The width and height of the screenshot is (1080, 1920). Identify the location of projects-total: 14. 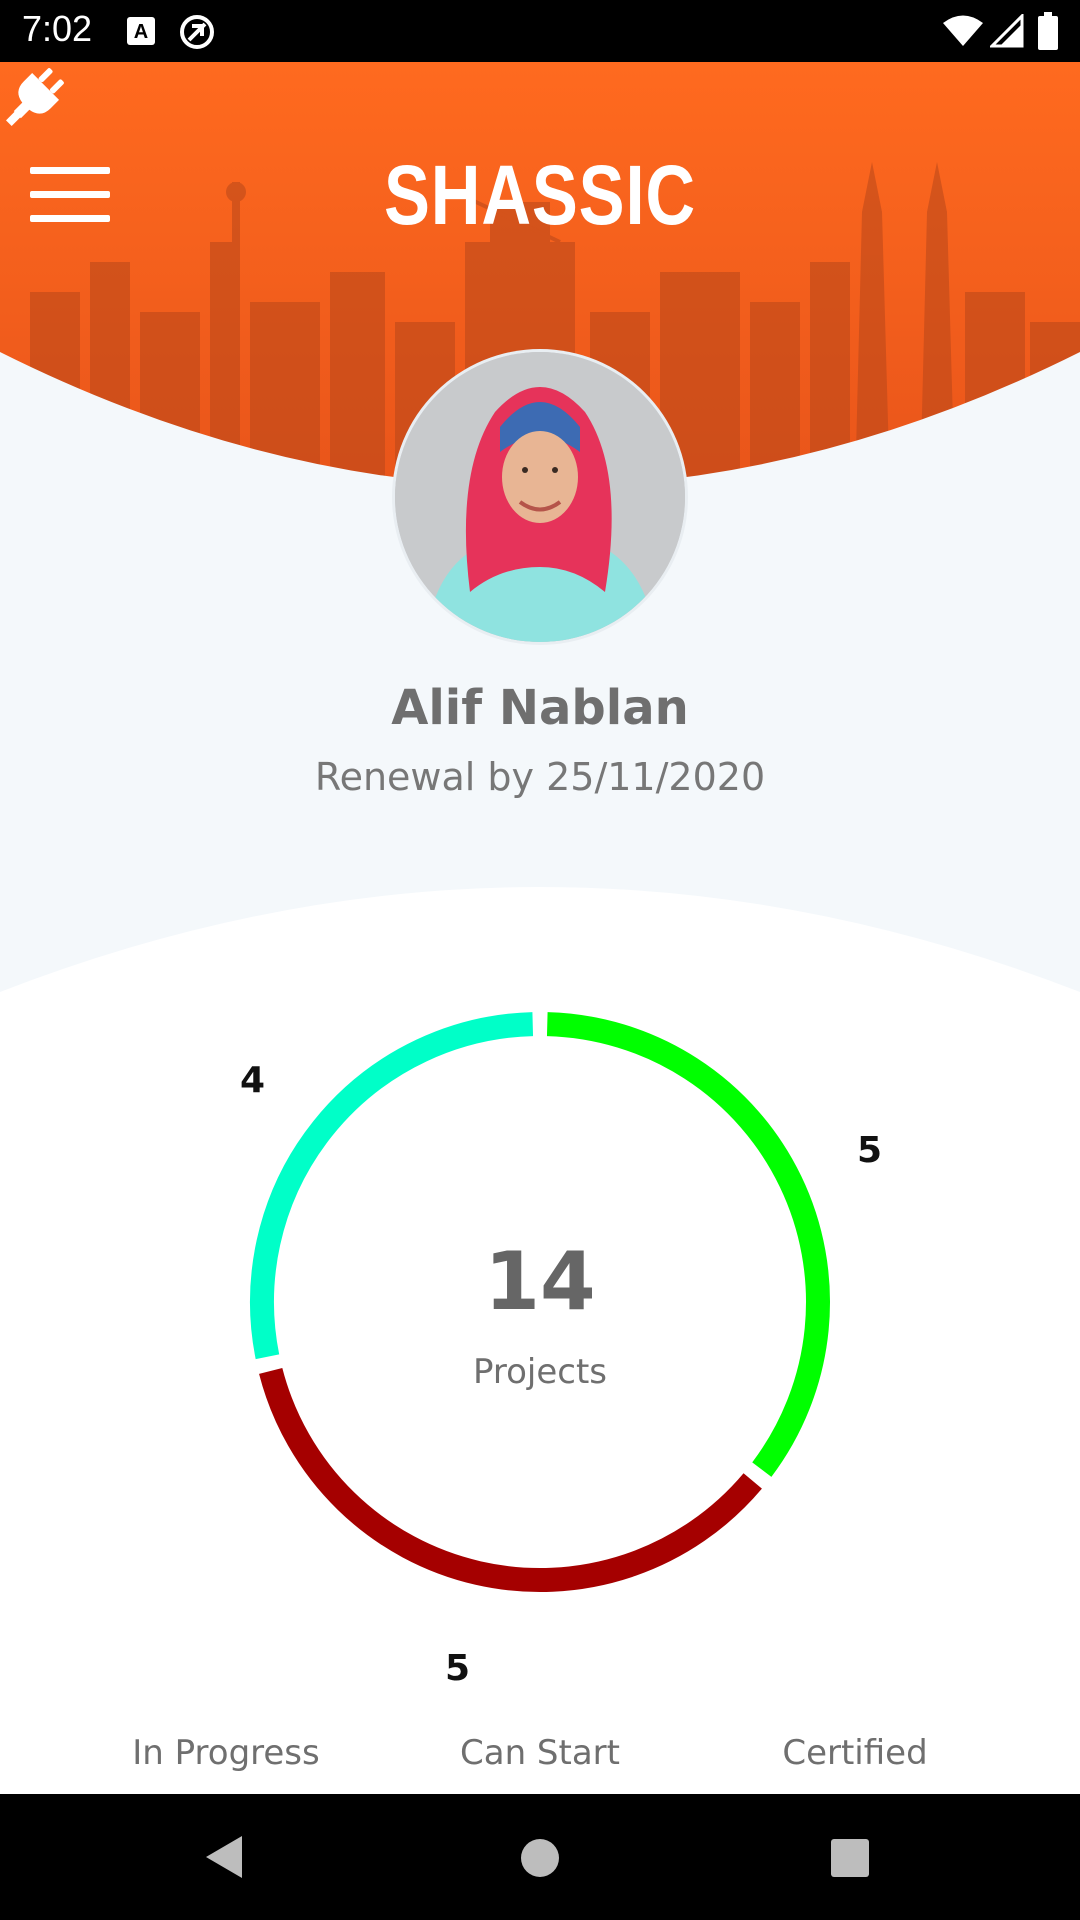
(540, 1281).